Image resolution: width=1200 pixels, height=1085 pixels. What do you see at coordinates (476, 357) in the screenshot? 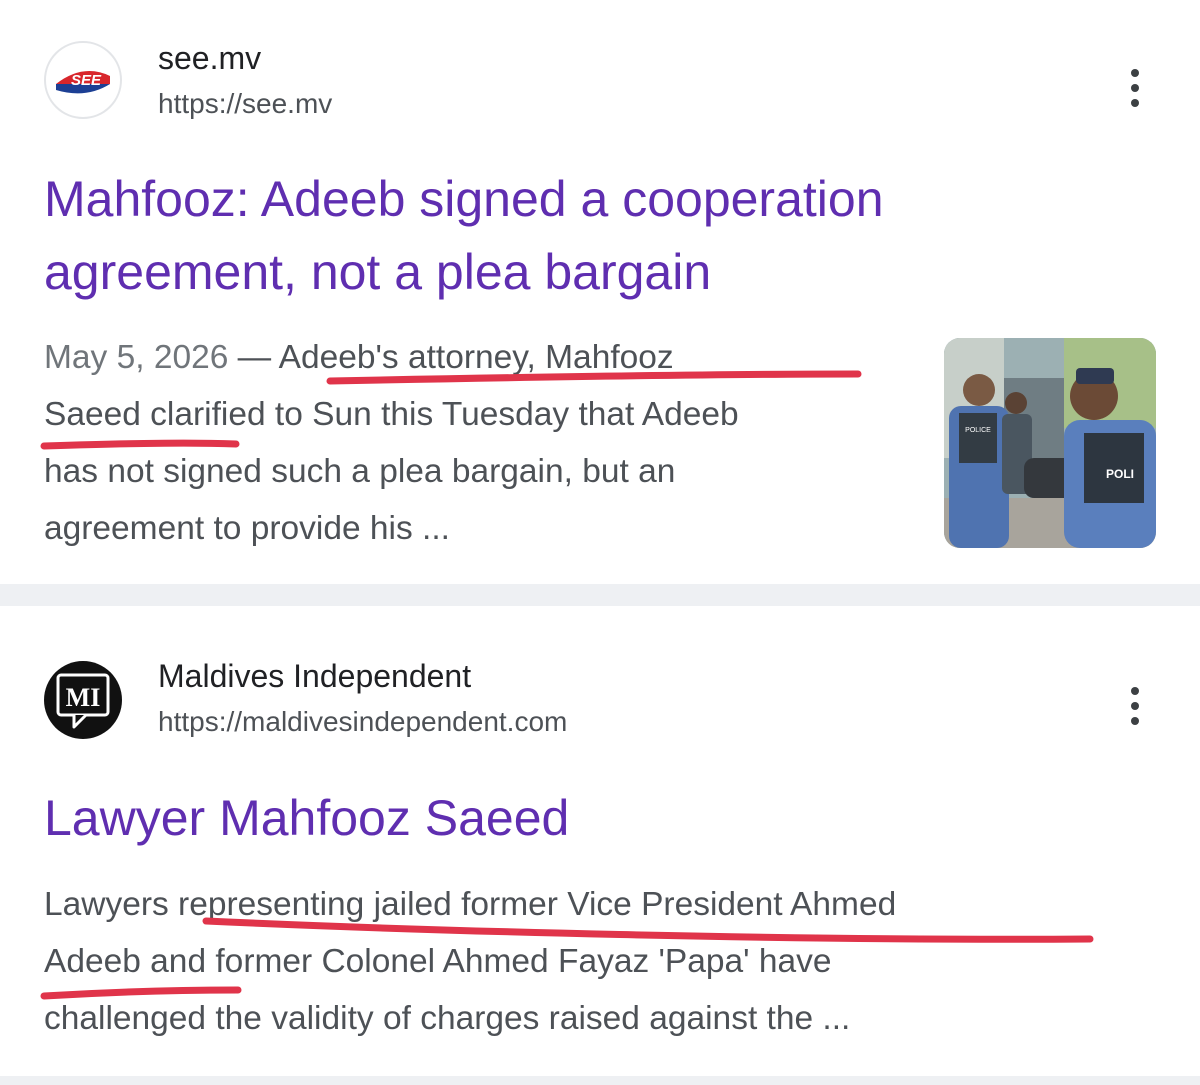
I see `snippet-line-1: Adeeb's attorney, Mahfooz` at bounding box center [476, 357].